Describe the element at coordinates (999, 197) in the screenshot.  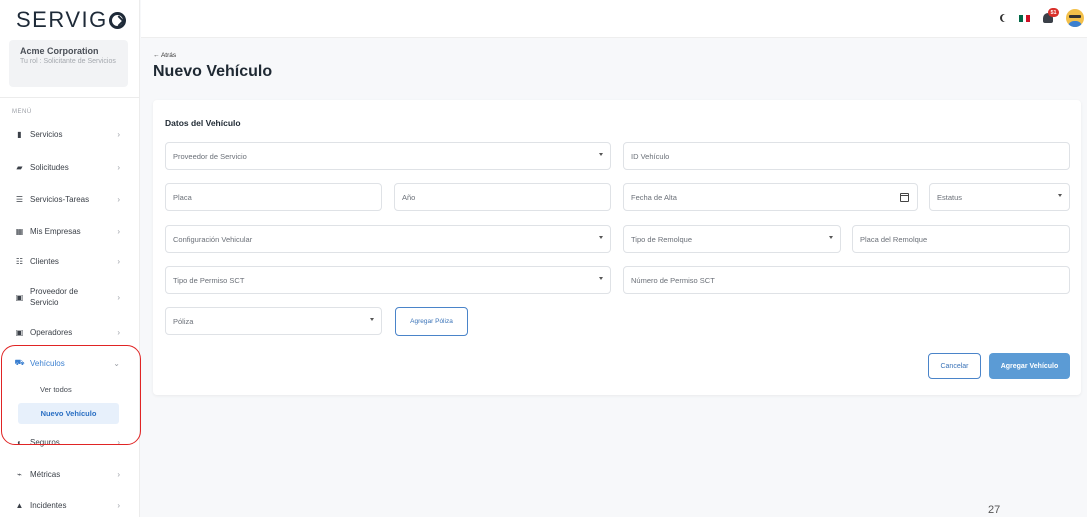
I see `estatus-select: Estatus` at that location.